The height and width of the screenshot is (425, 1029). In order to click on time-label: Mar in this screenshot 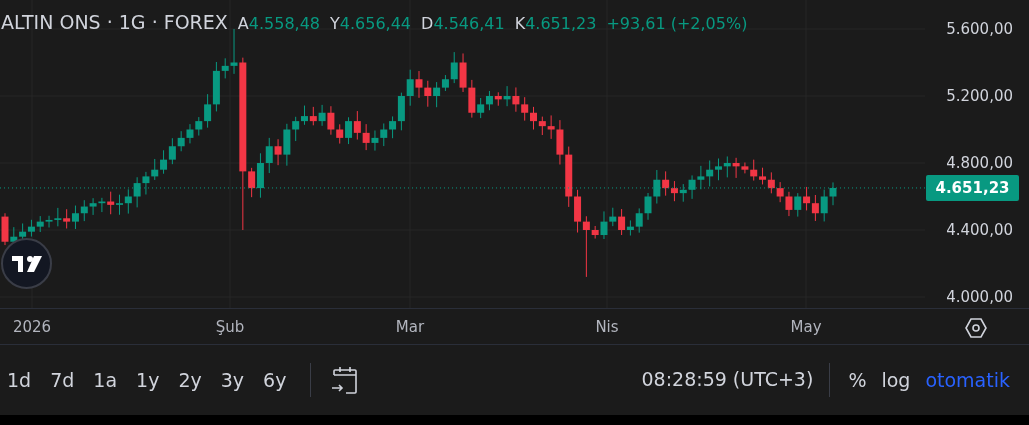, I will do `click(410, 327)`.